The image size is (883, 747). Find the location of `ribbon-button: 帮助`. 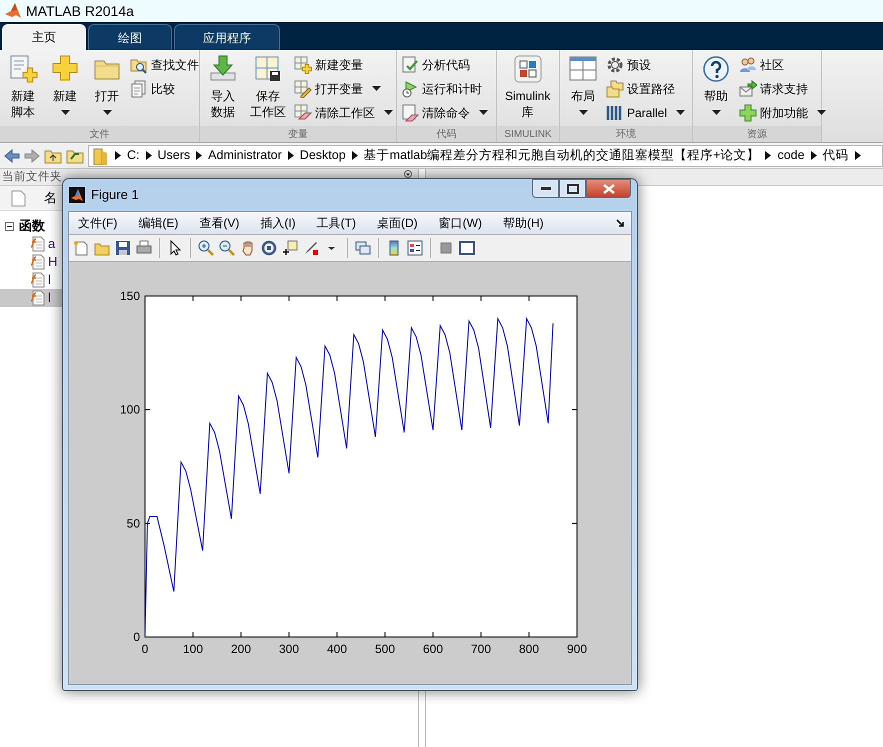

ribbon-button: 帮助 is located at coordinates (716, 90).